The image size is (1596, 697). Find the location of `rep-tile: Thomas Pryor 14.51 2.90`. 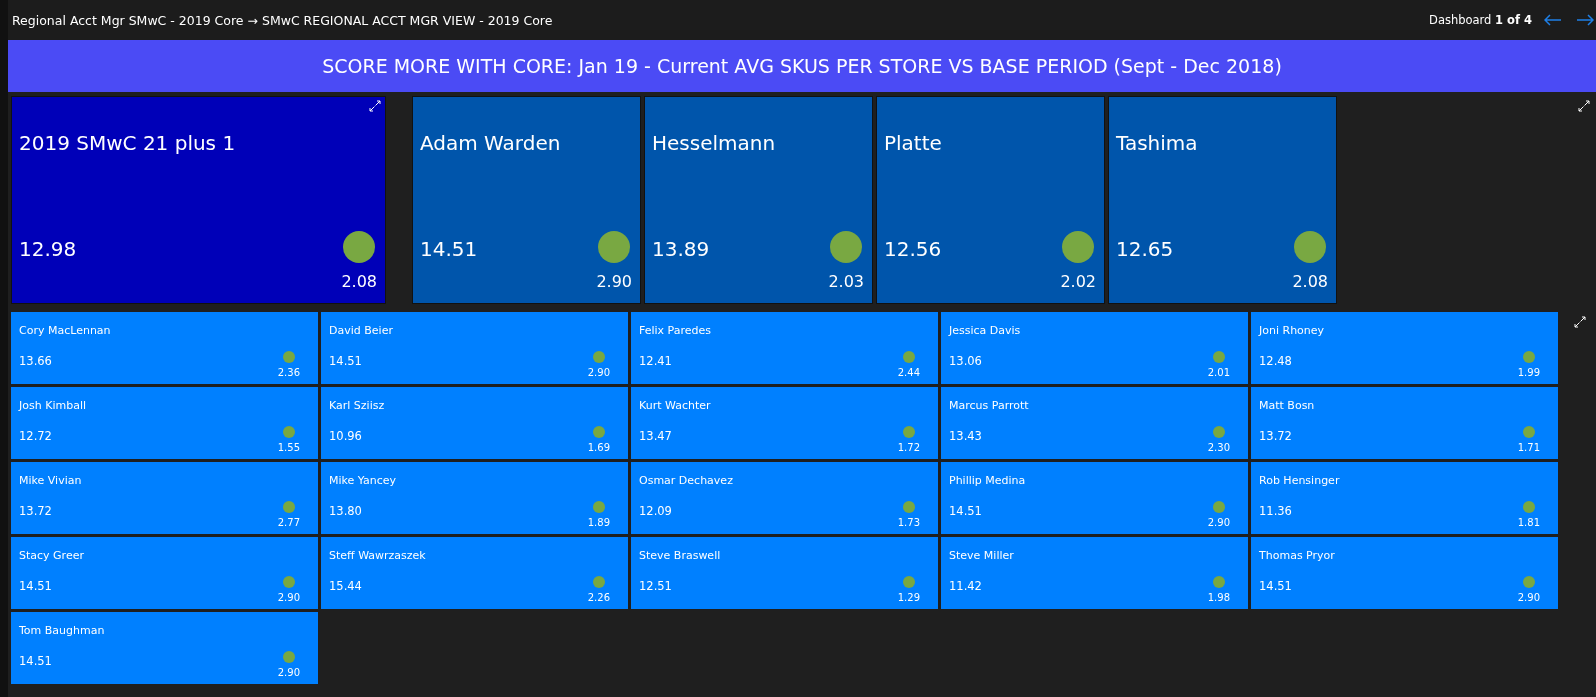

rep-tile: Thomas Pryor 14.51 2.90 is located at coordinates (1404, 573).